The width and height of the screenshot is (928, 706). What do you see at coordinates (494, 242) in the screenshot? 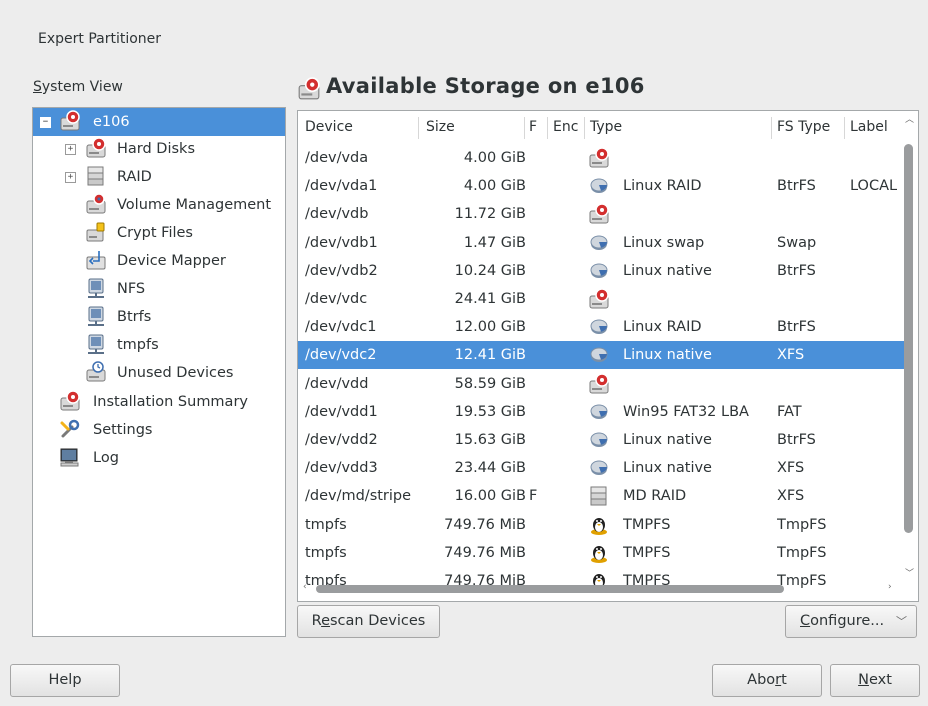
I see `size-cell: 1.47 GiB` at bounding box center [494, 242].